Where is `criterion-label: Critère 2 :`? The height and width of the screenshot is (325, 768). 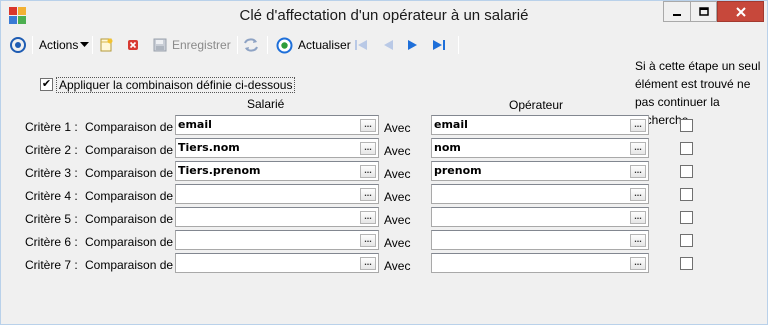 criterion-label: Critère 2 : is located at coordinates (51, 150).